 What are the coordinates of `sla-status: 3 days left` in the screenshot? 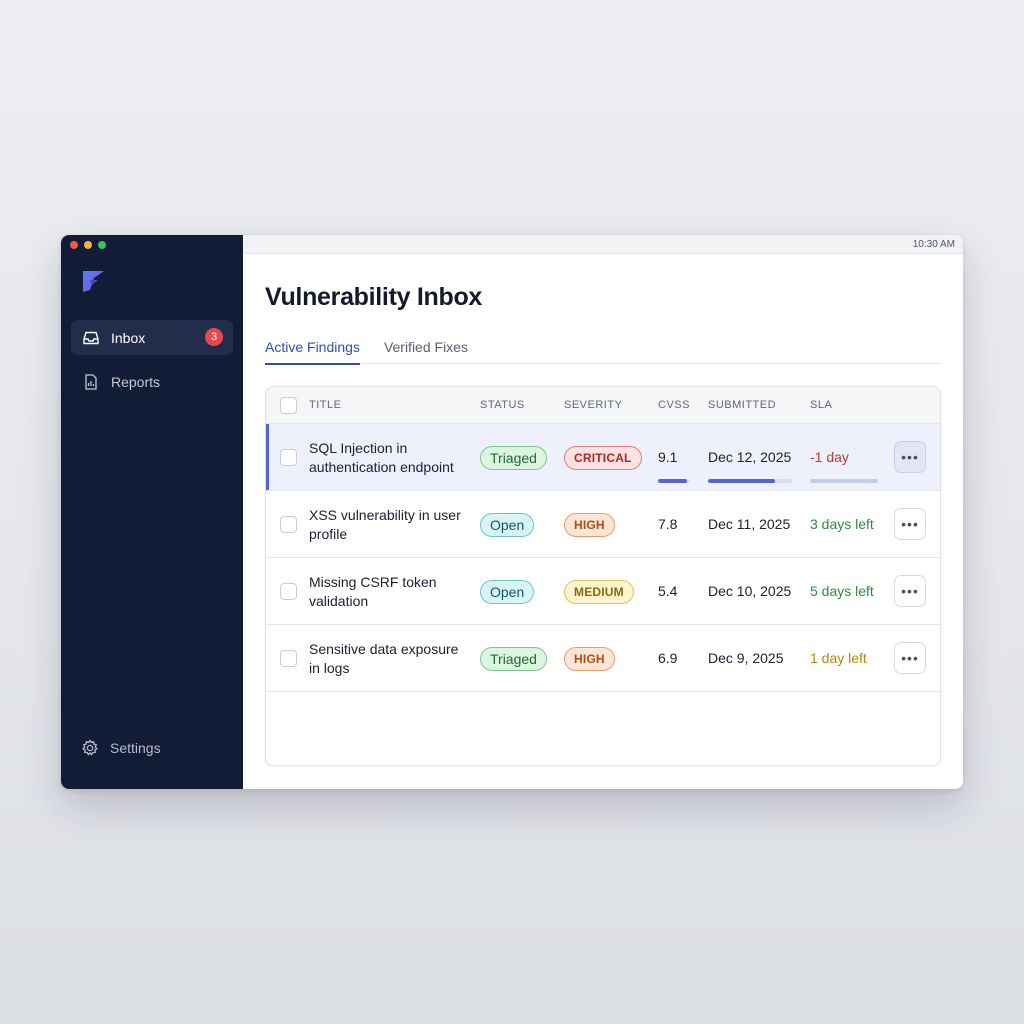 It's located at (842, 524).